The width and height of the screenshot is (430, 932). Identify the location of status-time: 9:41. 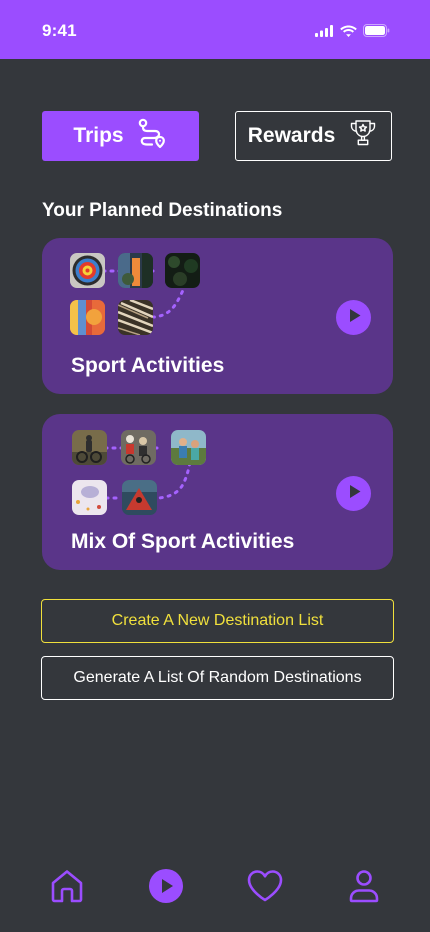
(59, 30).